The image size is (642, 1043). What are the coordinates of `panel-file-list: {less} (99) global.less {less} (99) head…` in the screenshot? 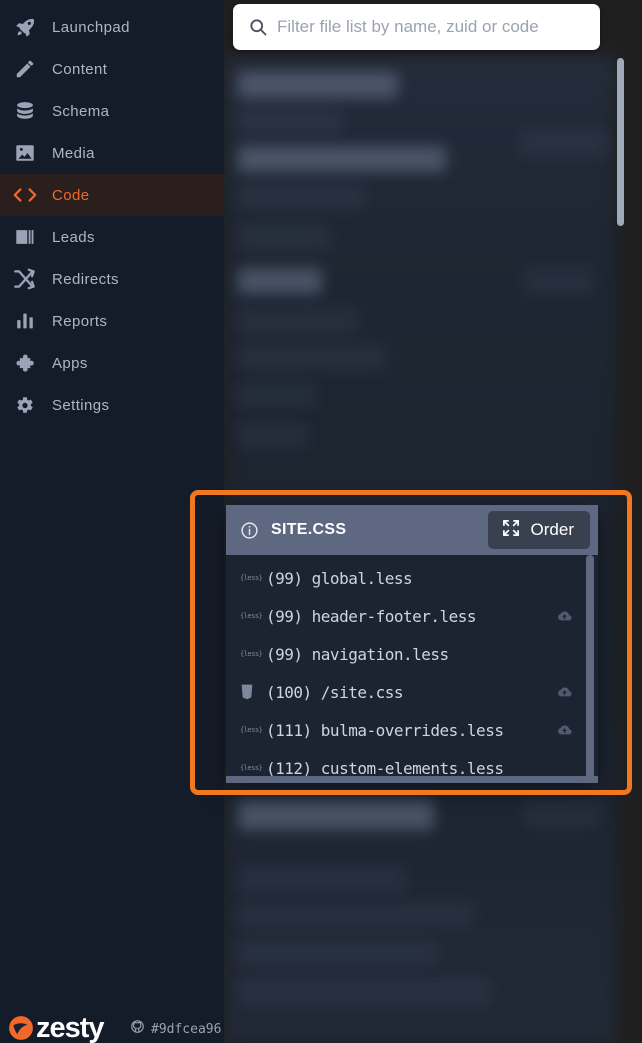 It's located at (412, 669).